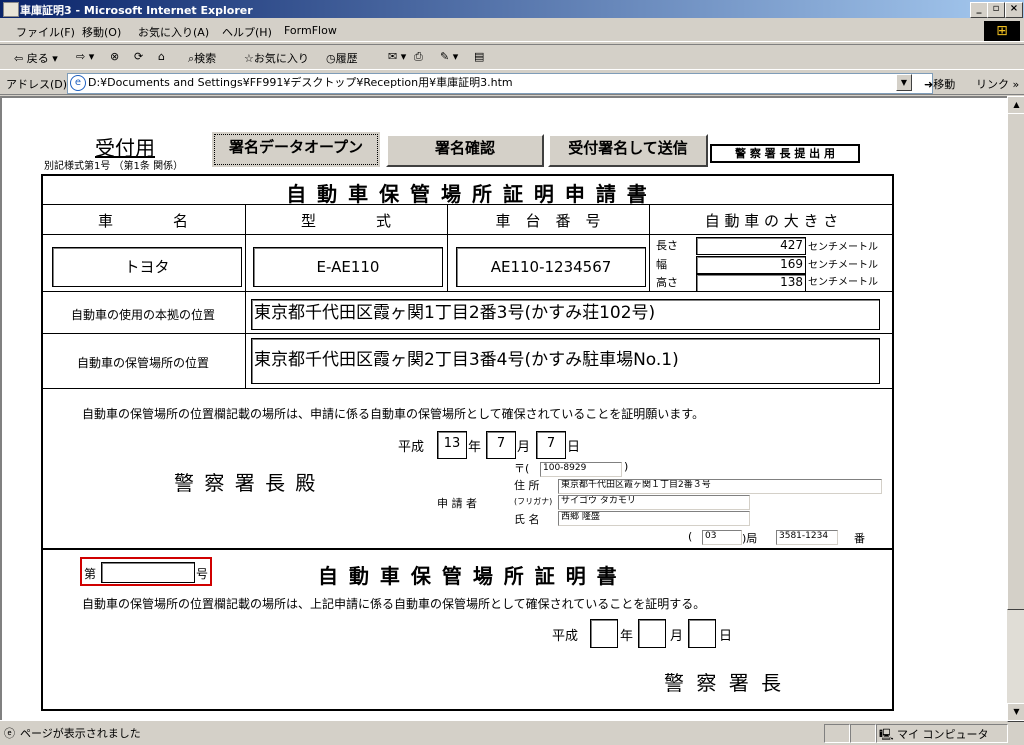 The image size is (1024, 745). I want to click on app-month-field: 7, so click(501, 445).